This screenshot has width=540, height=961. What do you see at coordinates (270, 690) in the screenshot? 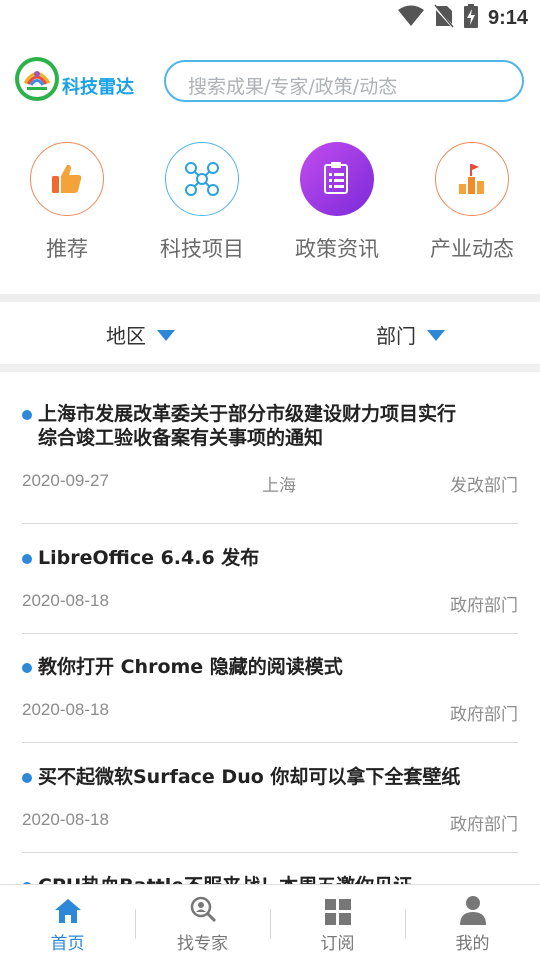
I see `news-item: 教你打开 Chrome 隐藏的阅读模式 2020-08-18 政府部门` at bounding box center [270, 690].